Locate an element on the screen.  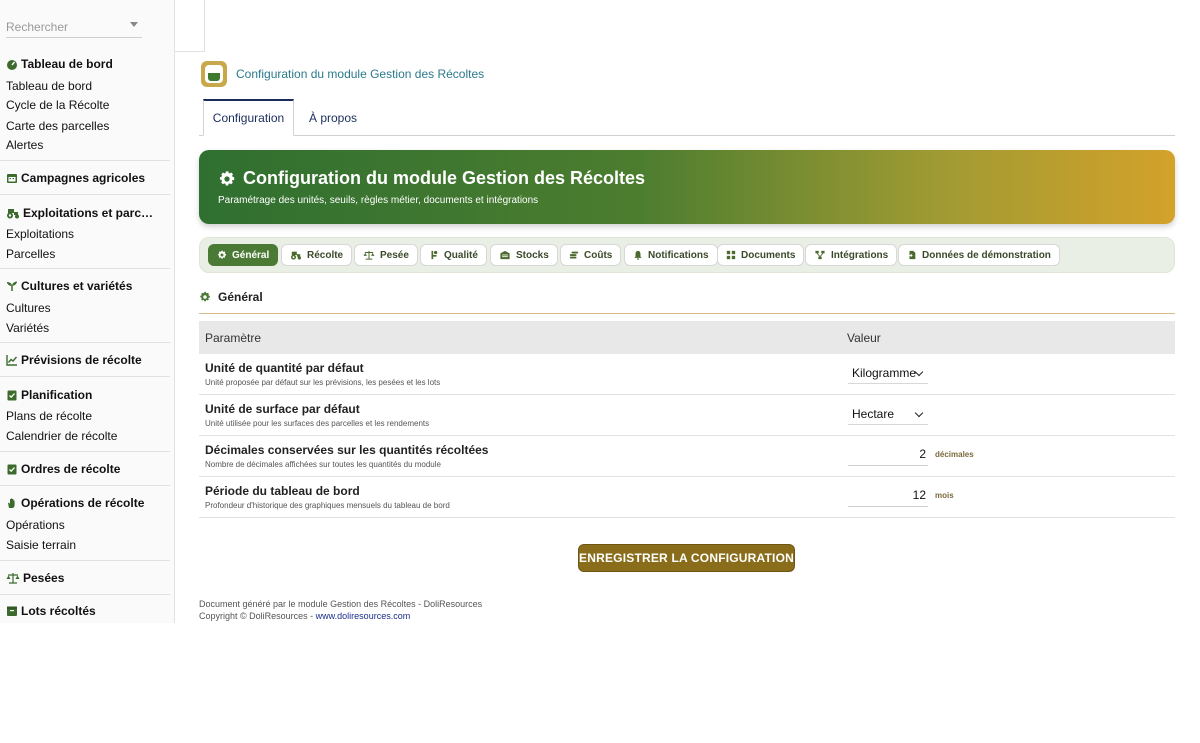
surface-unit-select: Hectare is located at coordinates (888, 415).